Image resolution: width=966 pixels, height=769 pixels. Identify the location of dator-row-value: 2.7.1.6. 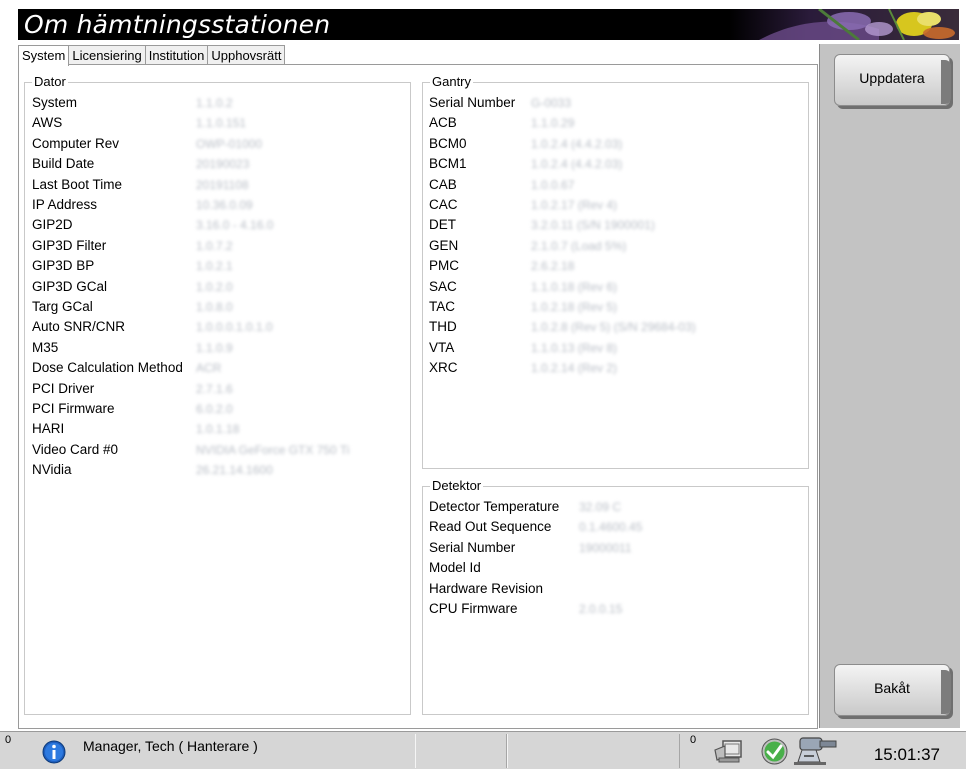
(214, 388).